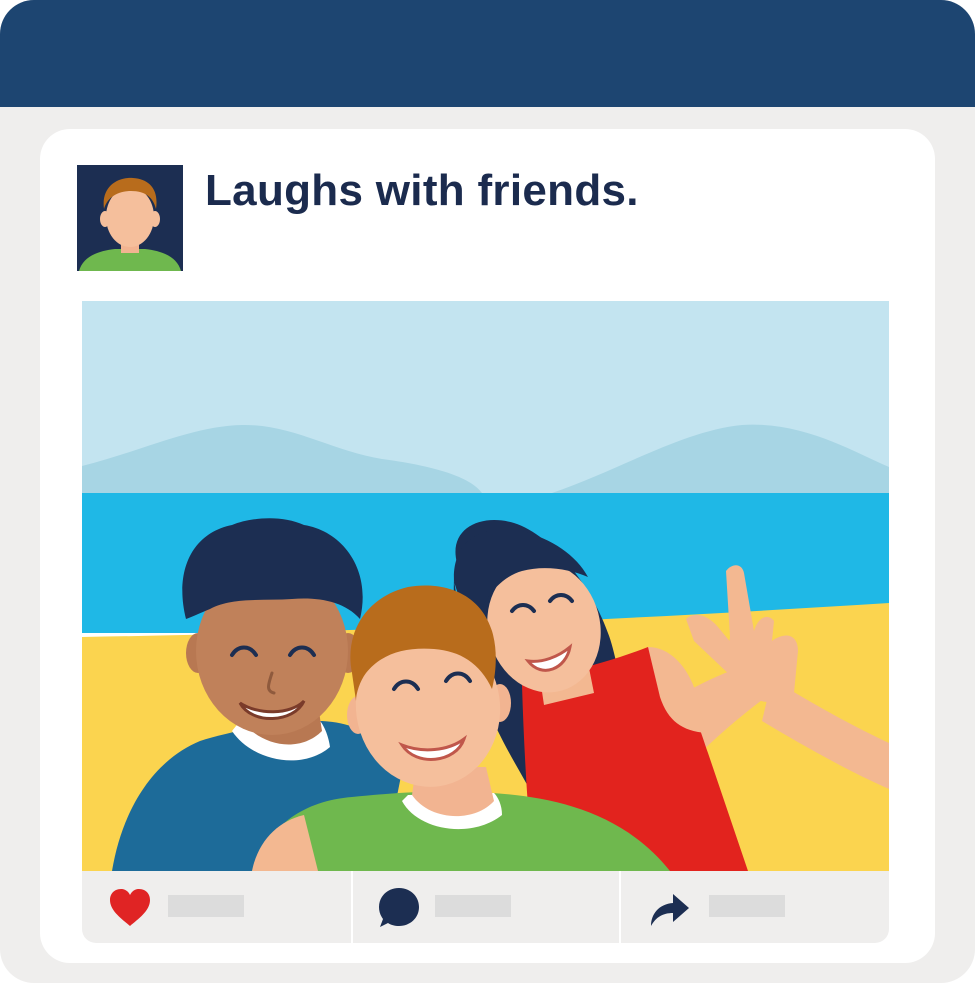 Image resolution: width=975 pixels, height=983 pixels. What do you see at coordinates (670, 910) in the screenshot?
I see `share-arrow-icon` at bounding box center [670, 910].